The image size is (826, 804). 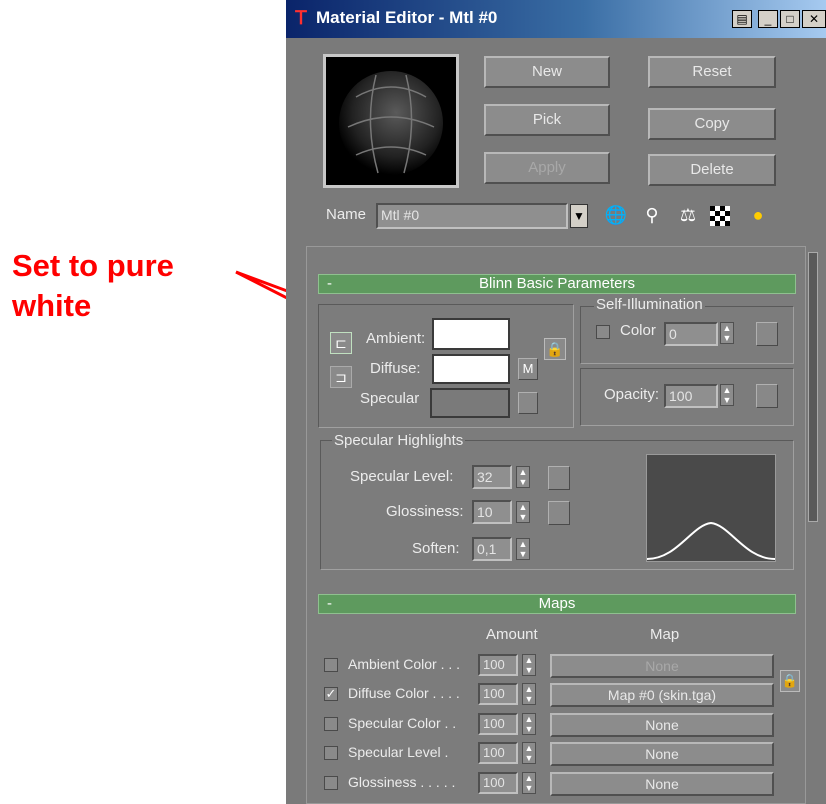 What do you see at coordinates (528, 403) in the screenshot?
I see `specular-map-button` at bounding box center [528, 403].